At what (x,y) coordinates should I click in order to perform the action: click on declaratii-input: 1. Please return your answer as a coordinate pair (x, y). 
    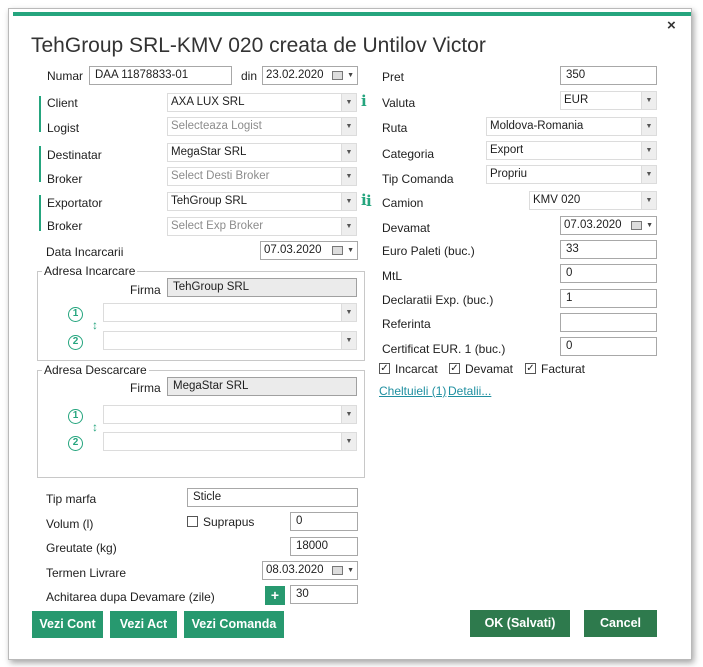
    Looking at the image, I should click on (608, 298).